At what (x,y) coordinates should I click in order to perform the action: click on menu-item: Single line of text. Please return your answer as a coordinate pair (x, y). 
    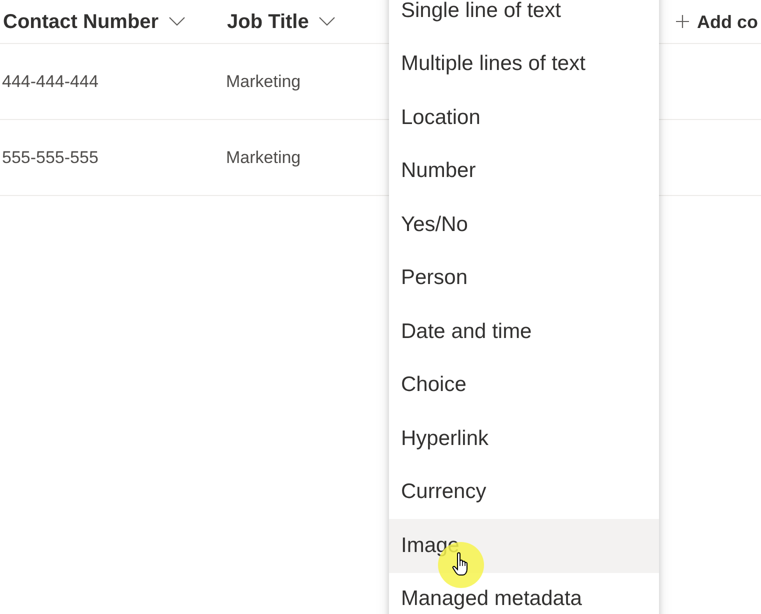
    Looking at the image, I should click on (524, 19).